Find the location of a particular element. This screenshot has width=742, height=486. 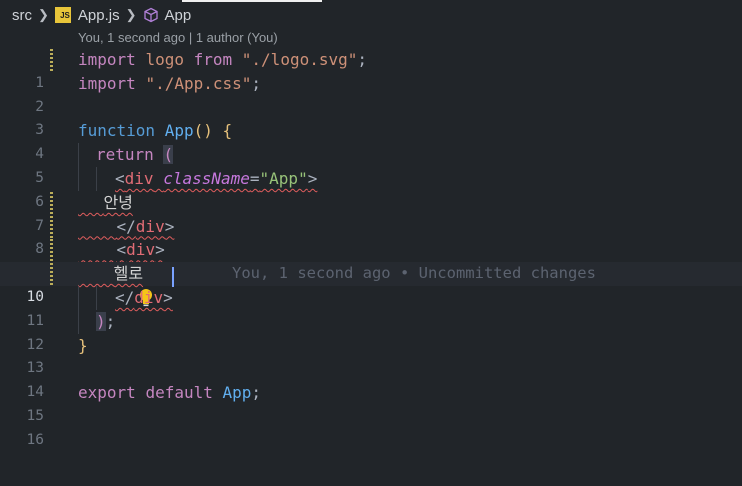

code-line: 15 export default App; is located at coordinates (371, 402).